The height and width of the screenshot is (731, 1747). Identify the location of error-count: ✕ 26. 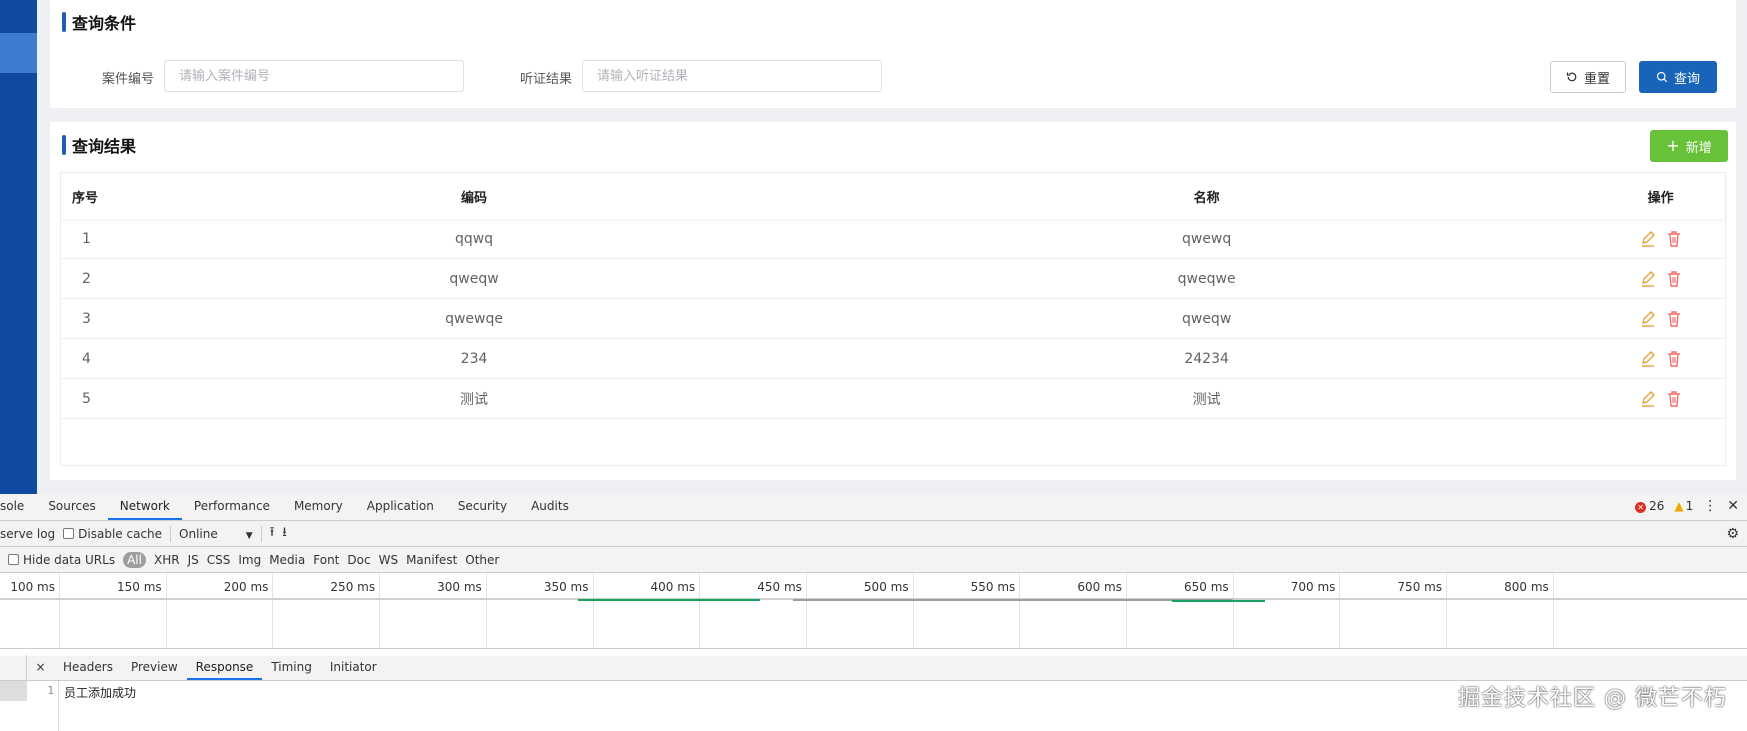
(1649, 506).